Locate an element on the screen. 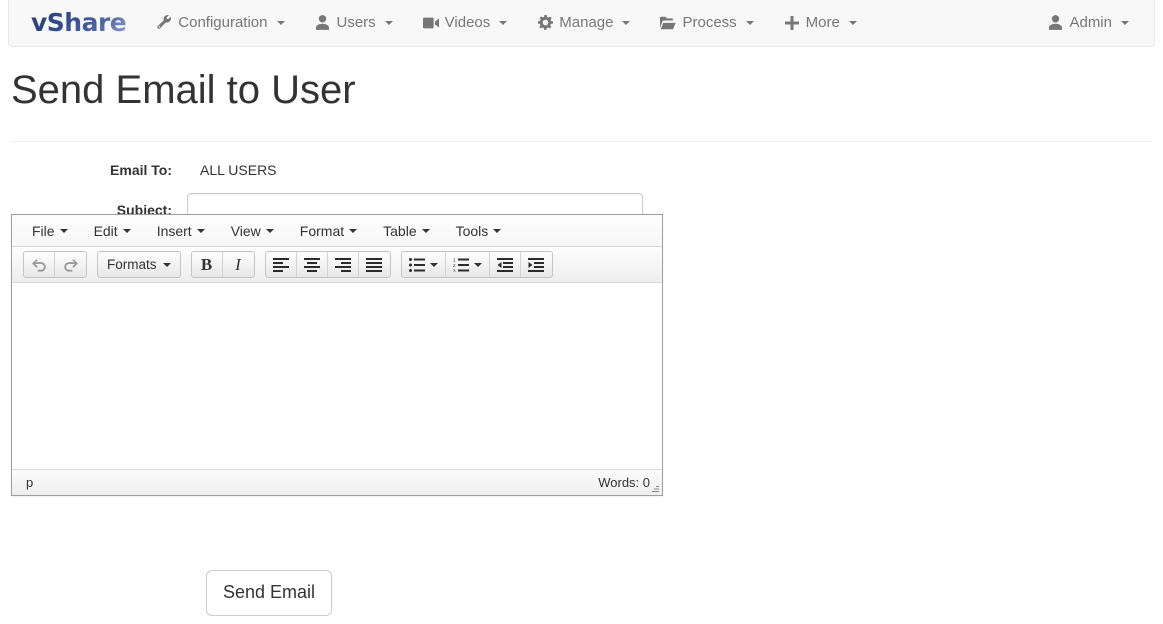  editor-toolbar-group-formats: Formats is located at coordinates (139, 264).